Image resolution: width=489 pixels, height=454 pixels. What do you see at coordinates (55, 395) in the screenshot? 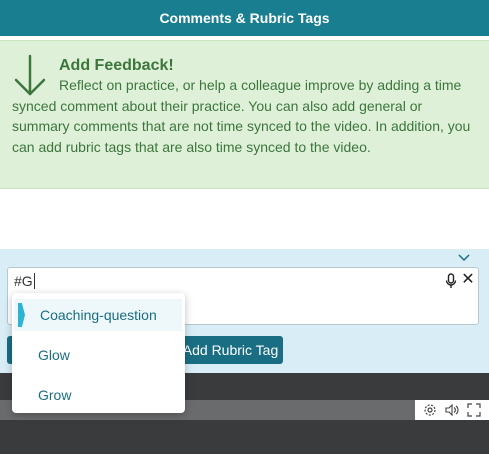
I see `suggestion-label: Grow` at bounding box center [55, 395].